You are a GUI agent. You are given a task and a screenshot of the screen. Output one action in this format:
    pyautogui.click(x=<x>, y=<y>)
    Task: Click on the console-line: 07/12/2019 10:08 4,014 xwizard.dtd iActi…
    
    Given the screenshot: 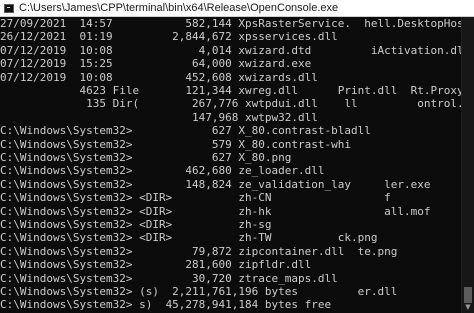 What is the action you would take?
    pyautogui.click(x=231, y=50)
    